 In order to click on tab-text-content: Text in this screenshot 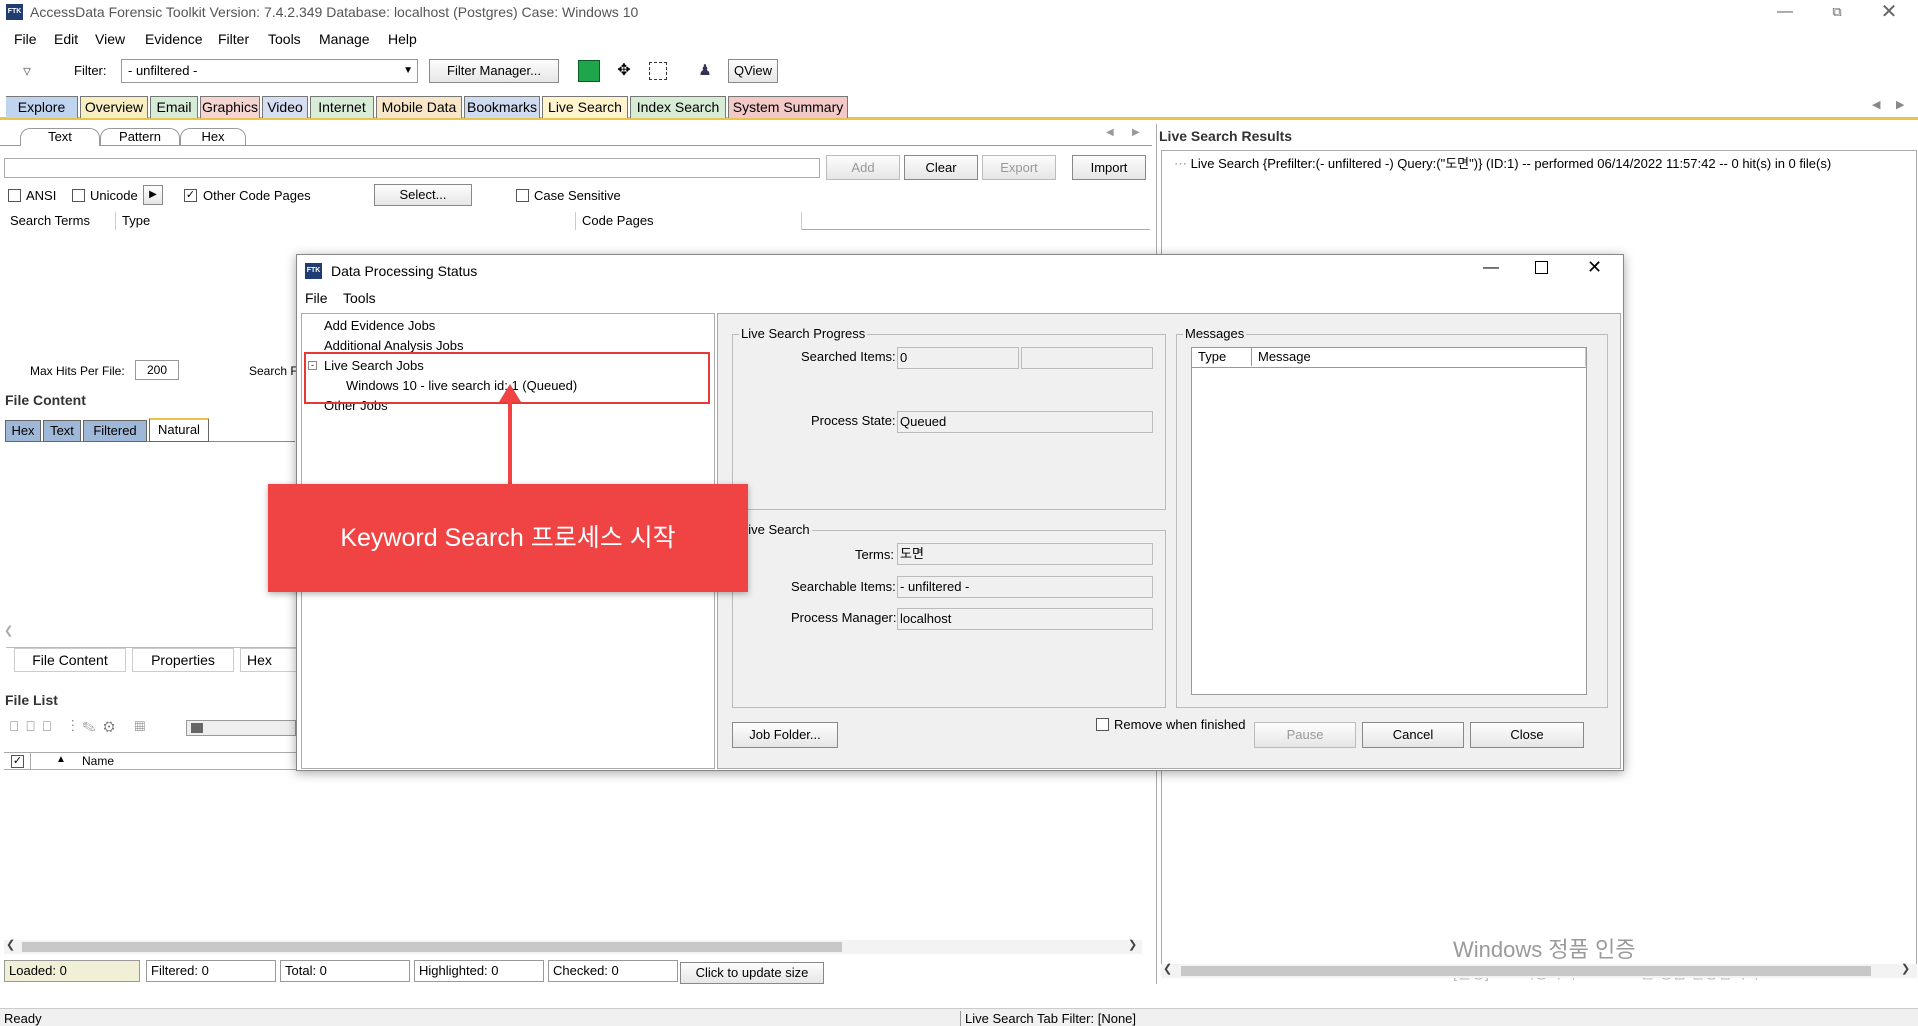, I will do `click(62, 431)`.